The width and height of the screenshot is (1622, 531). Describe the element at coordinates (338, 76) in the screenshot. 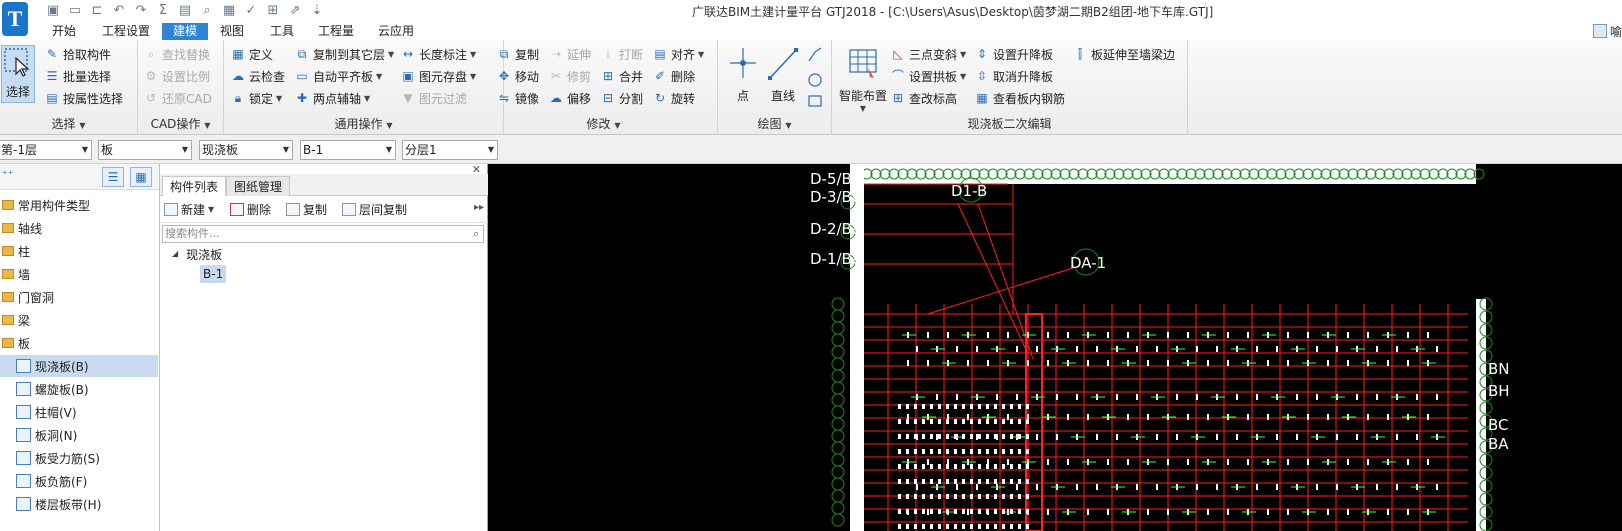

I see `auto-flush-slab-button: ▭ 自动平齐板 ▼` at that location.